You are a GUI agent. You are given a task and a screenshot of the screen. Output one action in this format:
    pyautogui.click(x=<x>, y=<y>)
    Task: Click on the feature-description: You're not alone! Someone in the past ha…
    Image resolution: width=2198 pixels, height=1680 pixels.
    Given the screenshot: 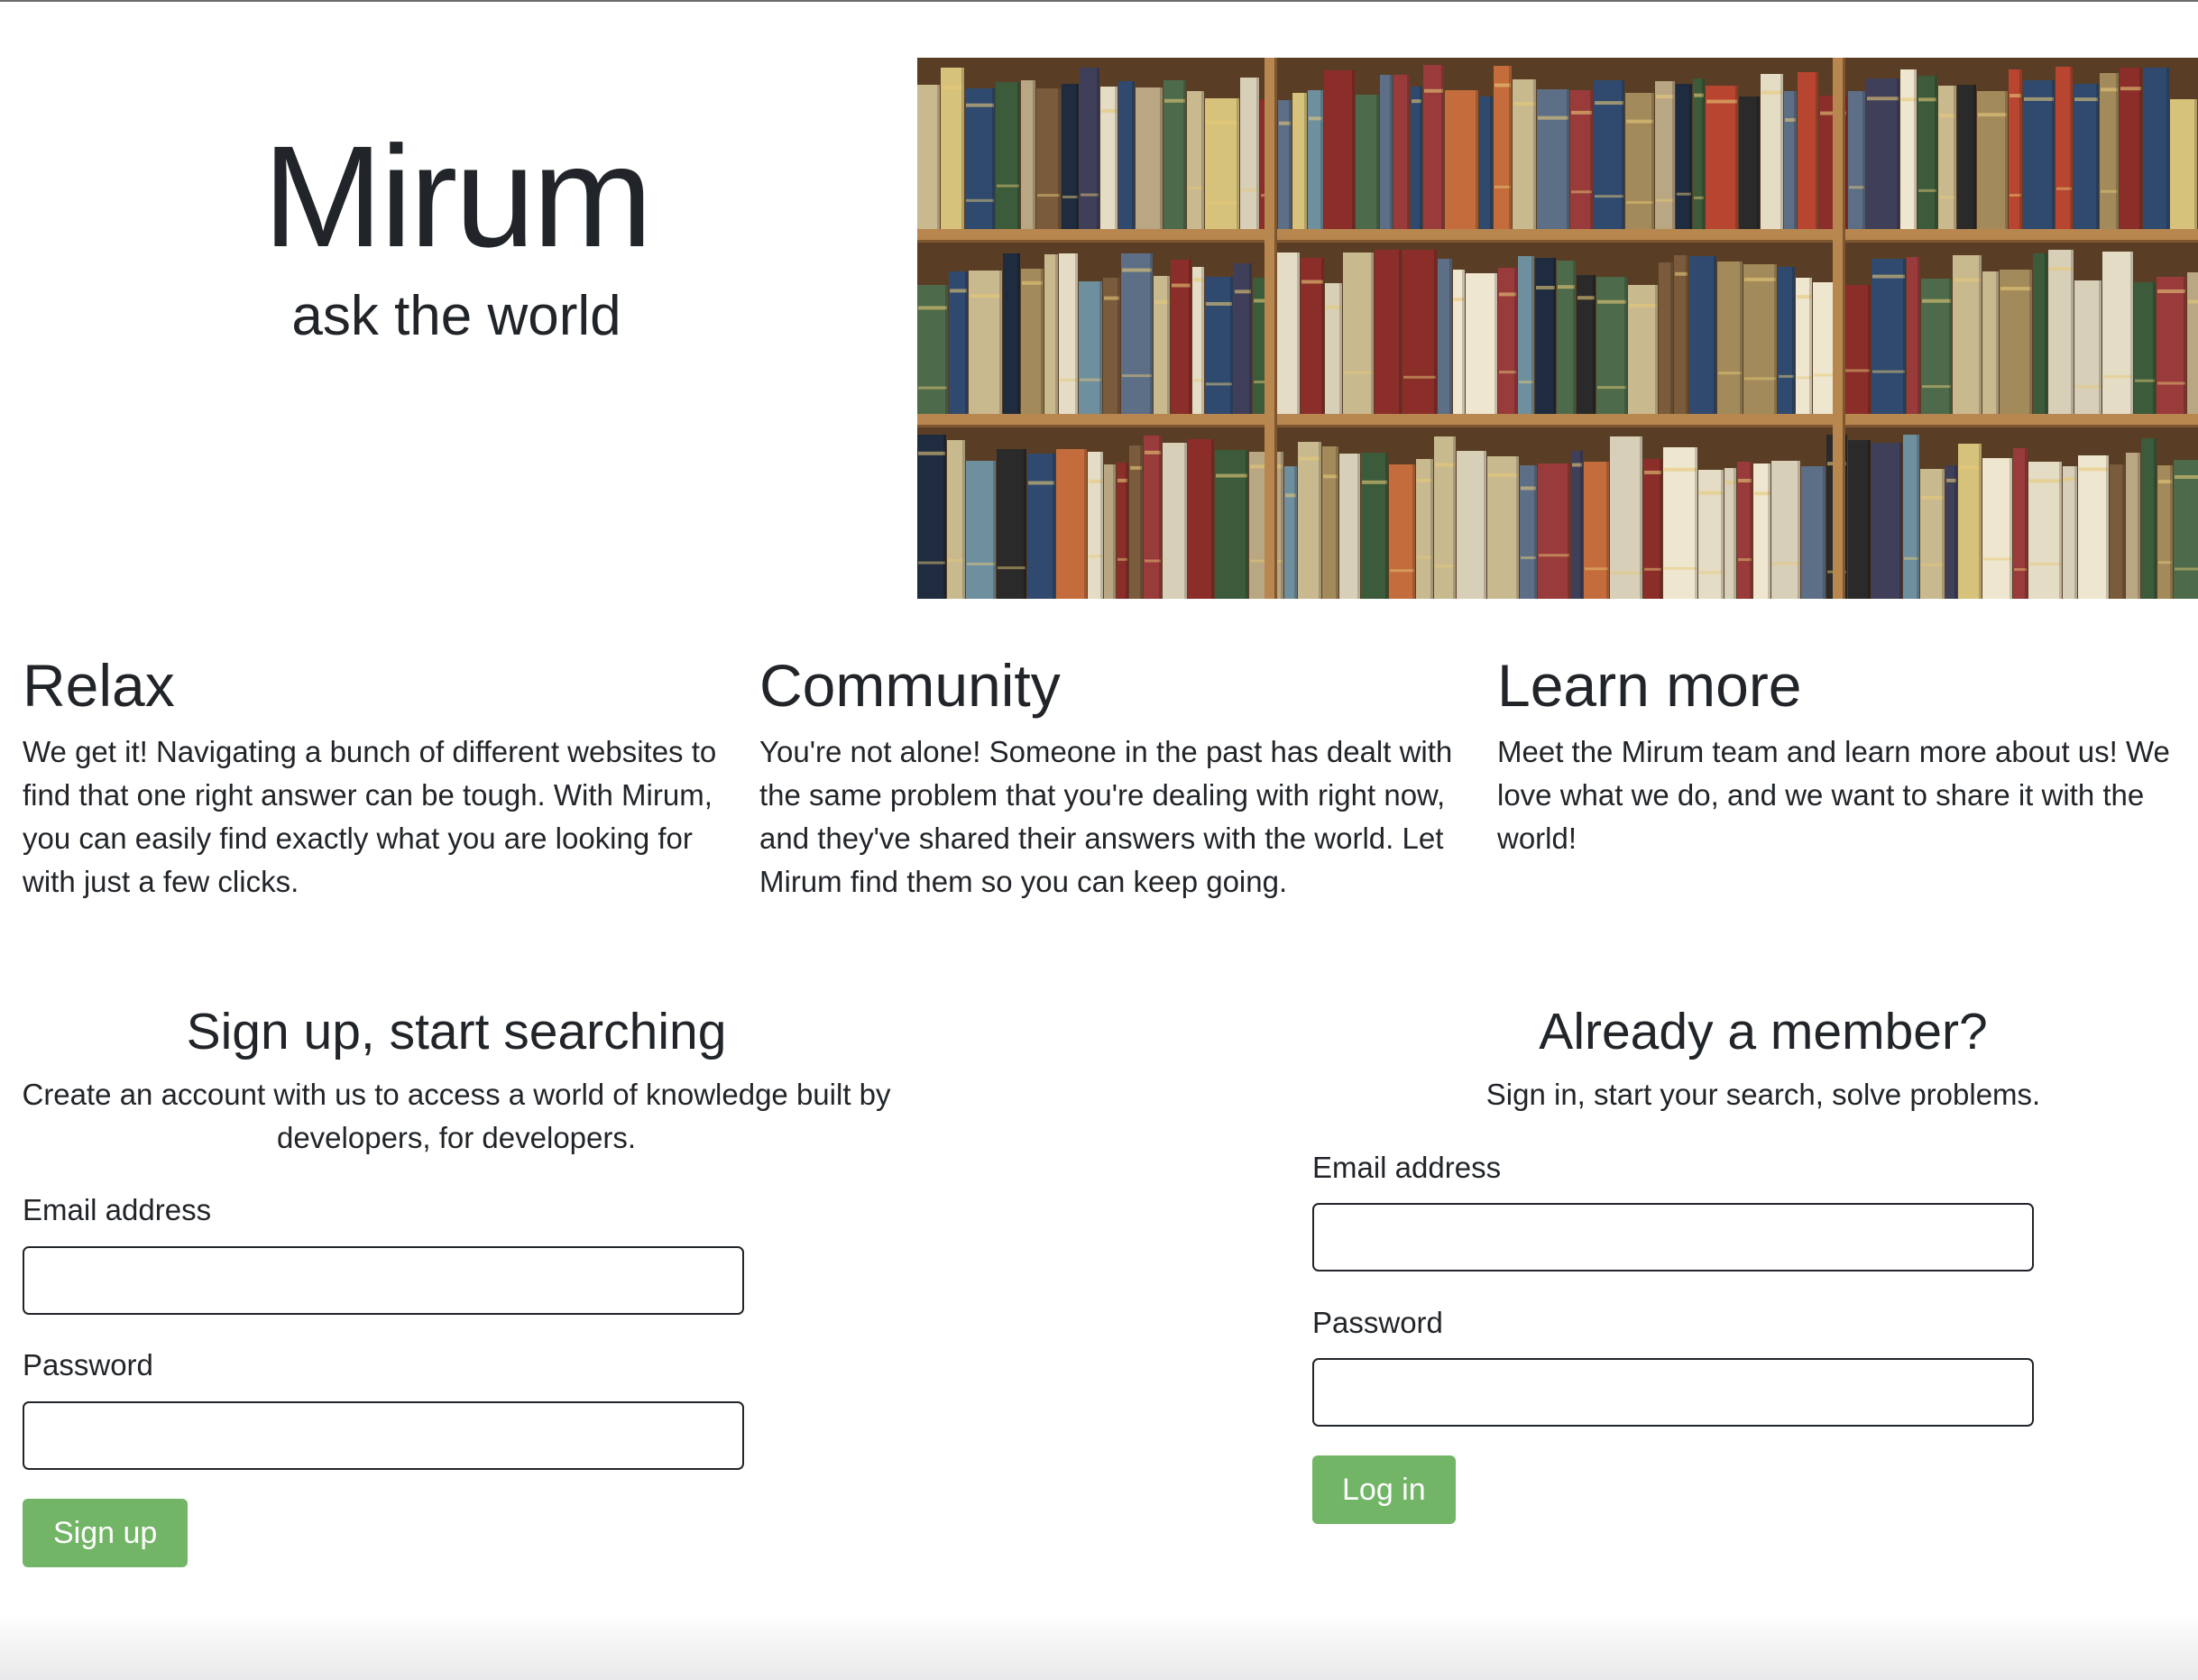 What is the action you would take?
    pyautogui.click(x=1106, y=817)
    